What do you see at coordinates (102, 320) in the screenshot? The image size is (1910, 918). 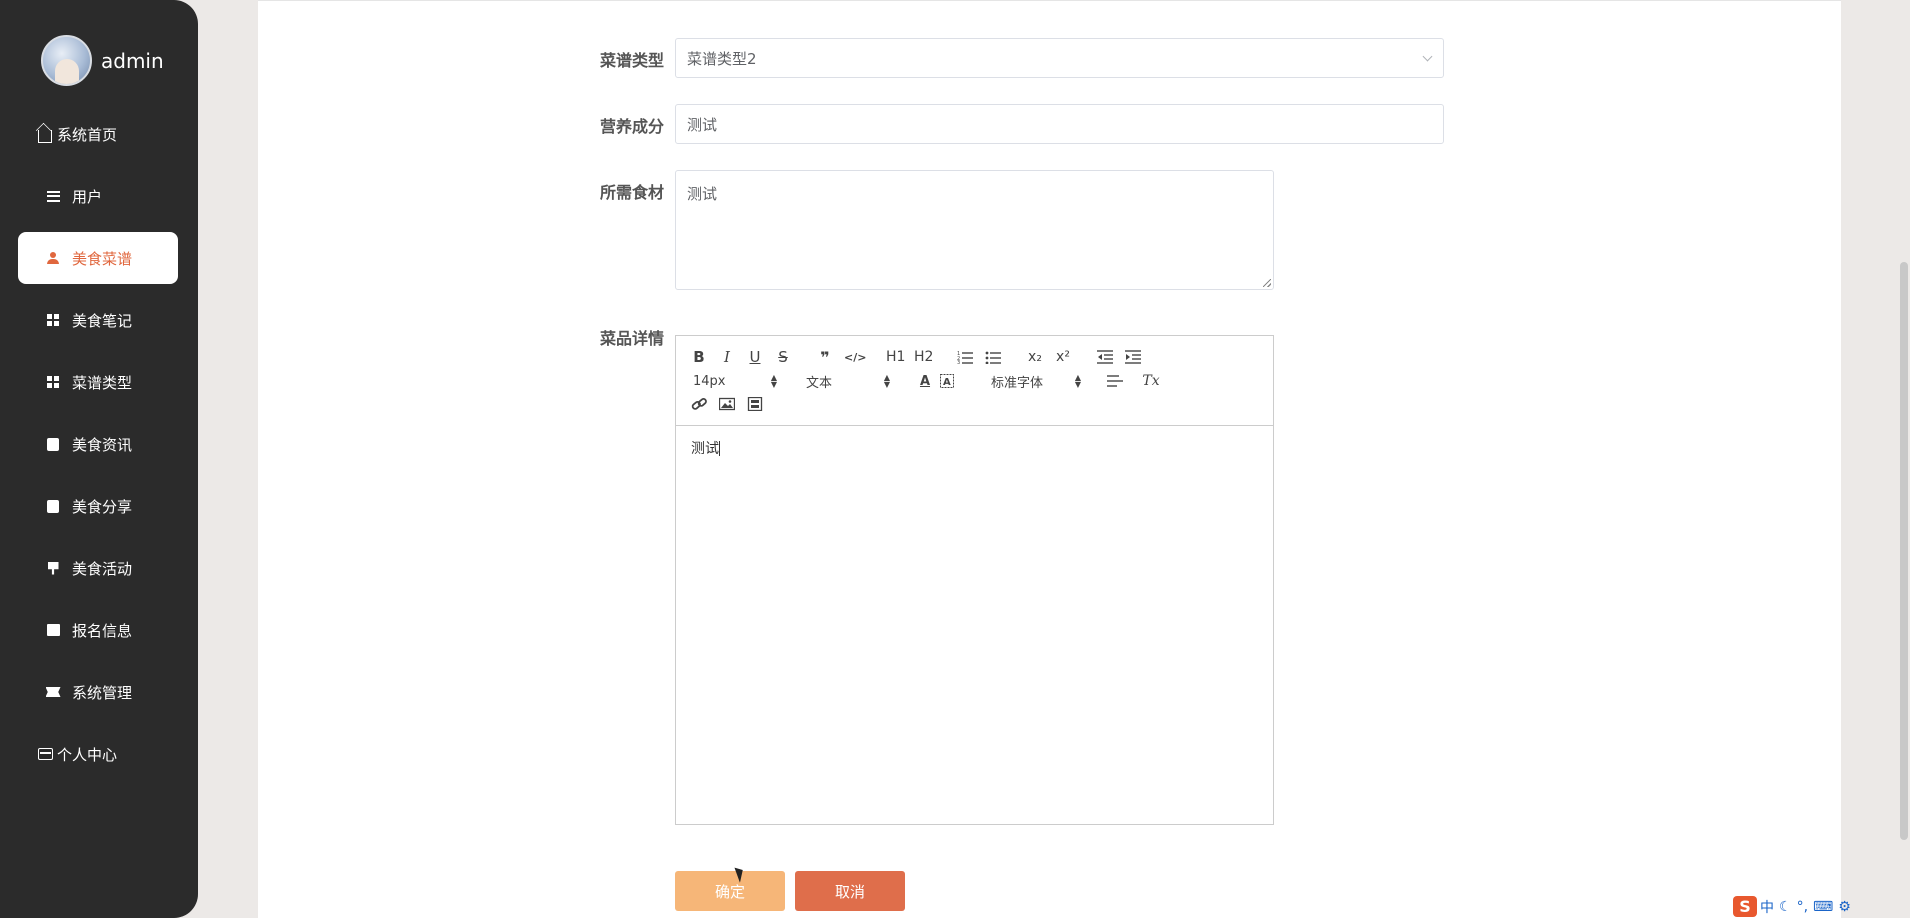 I see `sidebar-item-label: 美食笔记` at bounding box center [102, 320].